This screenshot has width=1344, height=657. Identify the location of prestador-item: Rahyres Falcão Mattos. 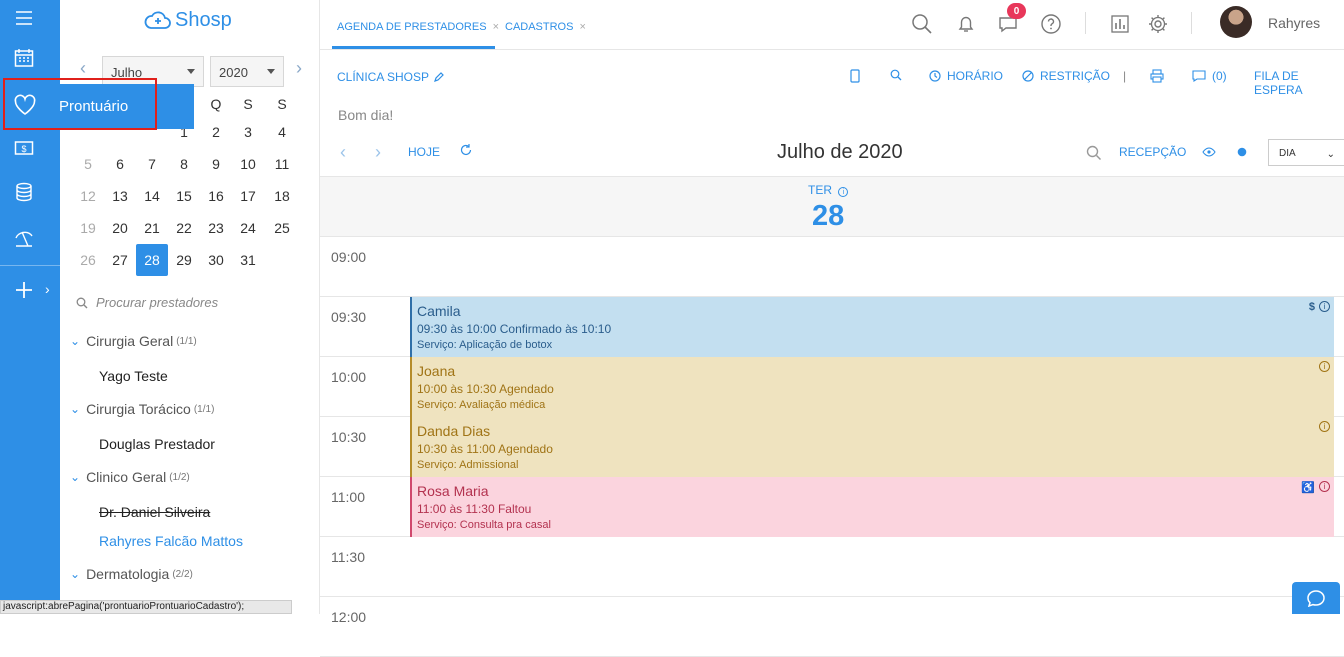
(171, 541).